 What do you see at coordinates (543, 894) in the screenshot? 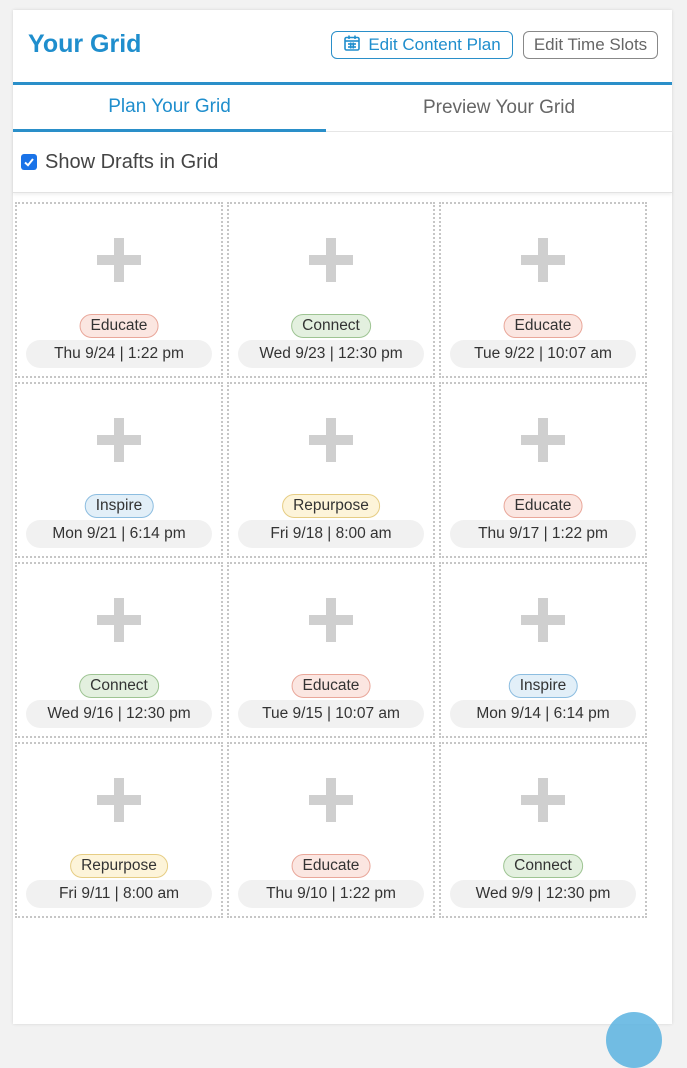
I see `slot-time: Wed 9/9 | 12:30 pm` at bounding box center [543, 894].